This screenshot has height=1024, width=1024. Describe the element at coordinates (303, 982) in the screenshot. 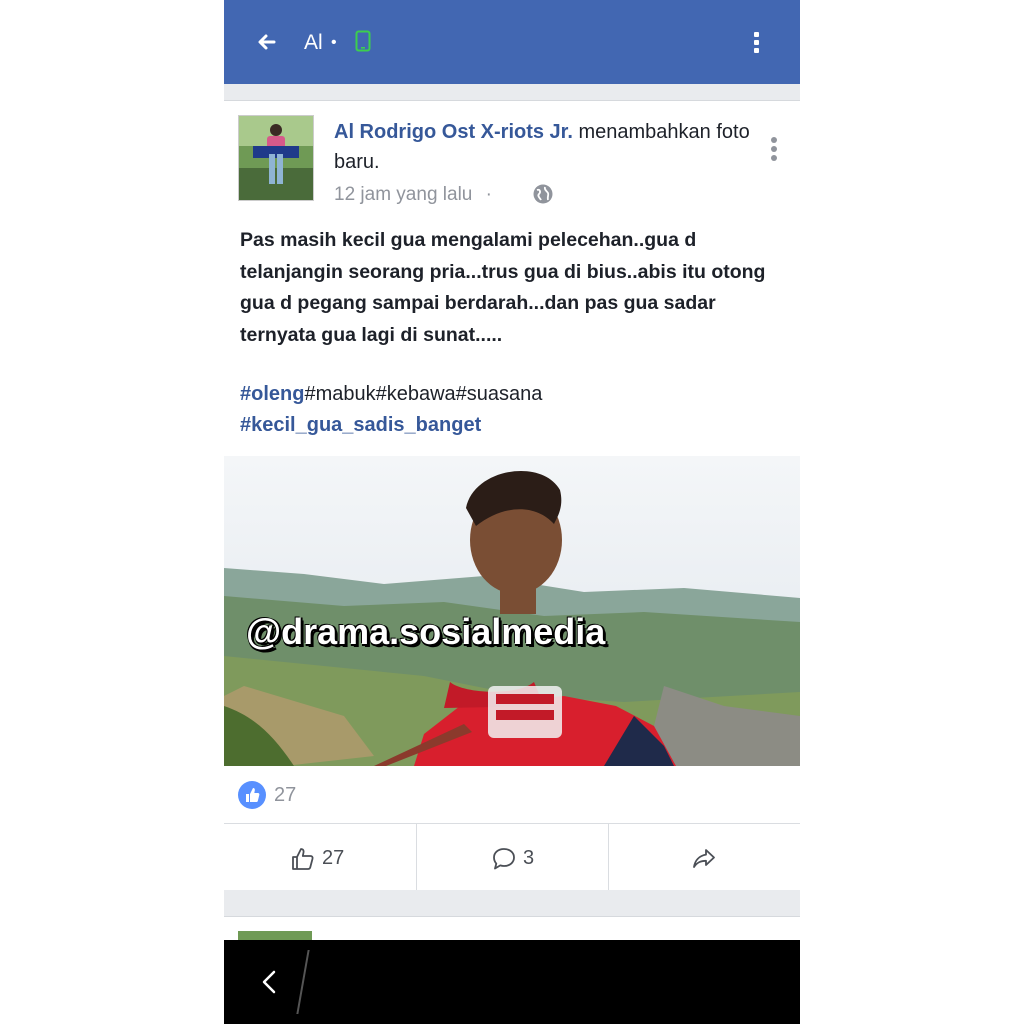

I see `nav-divider` at that location.